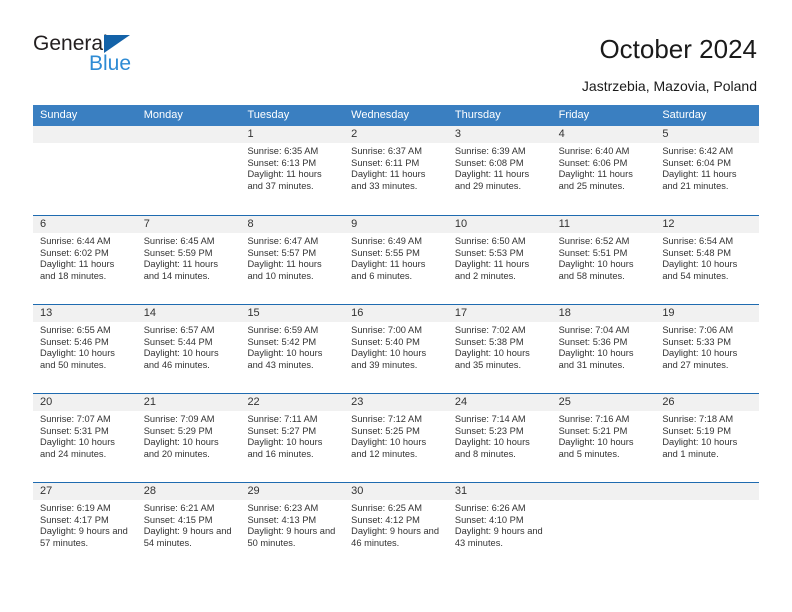  I want to click on sunrise-text: Sunrise: 7:06 AM, so click(698, 330).